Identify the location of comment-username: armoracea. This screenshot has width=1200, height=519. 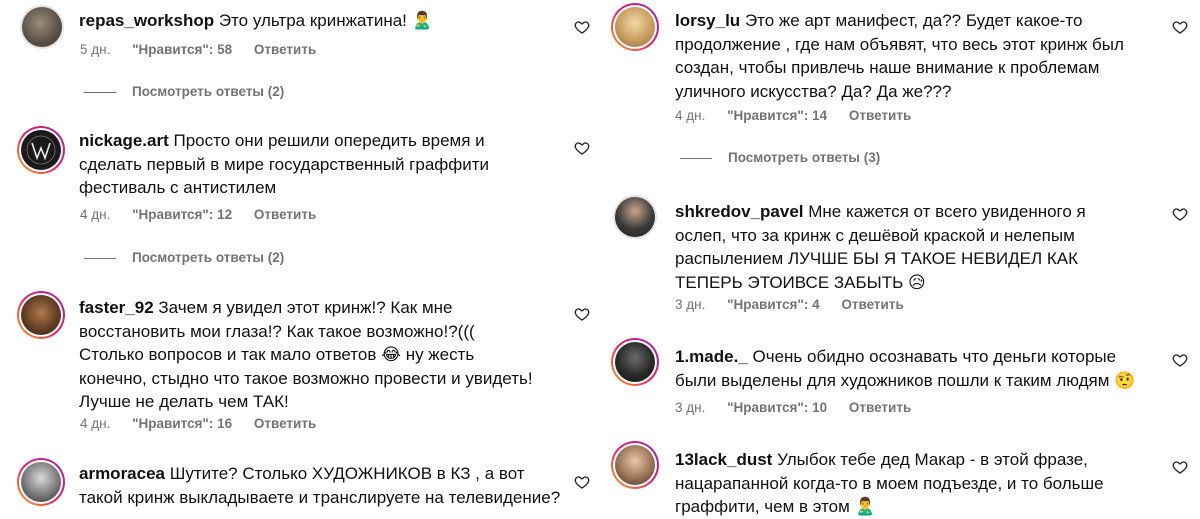
(122, 473).